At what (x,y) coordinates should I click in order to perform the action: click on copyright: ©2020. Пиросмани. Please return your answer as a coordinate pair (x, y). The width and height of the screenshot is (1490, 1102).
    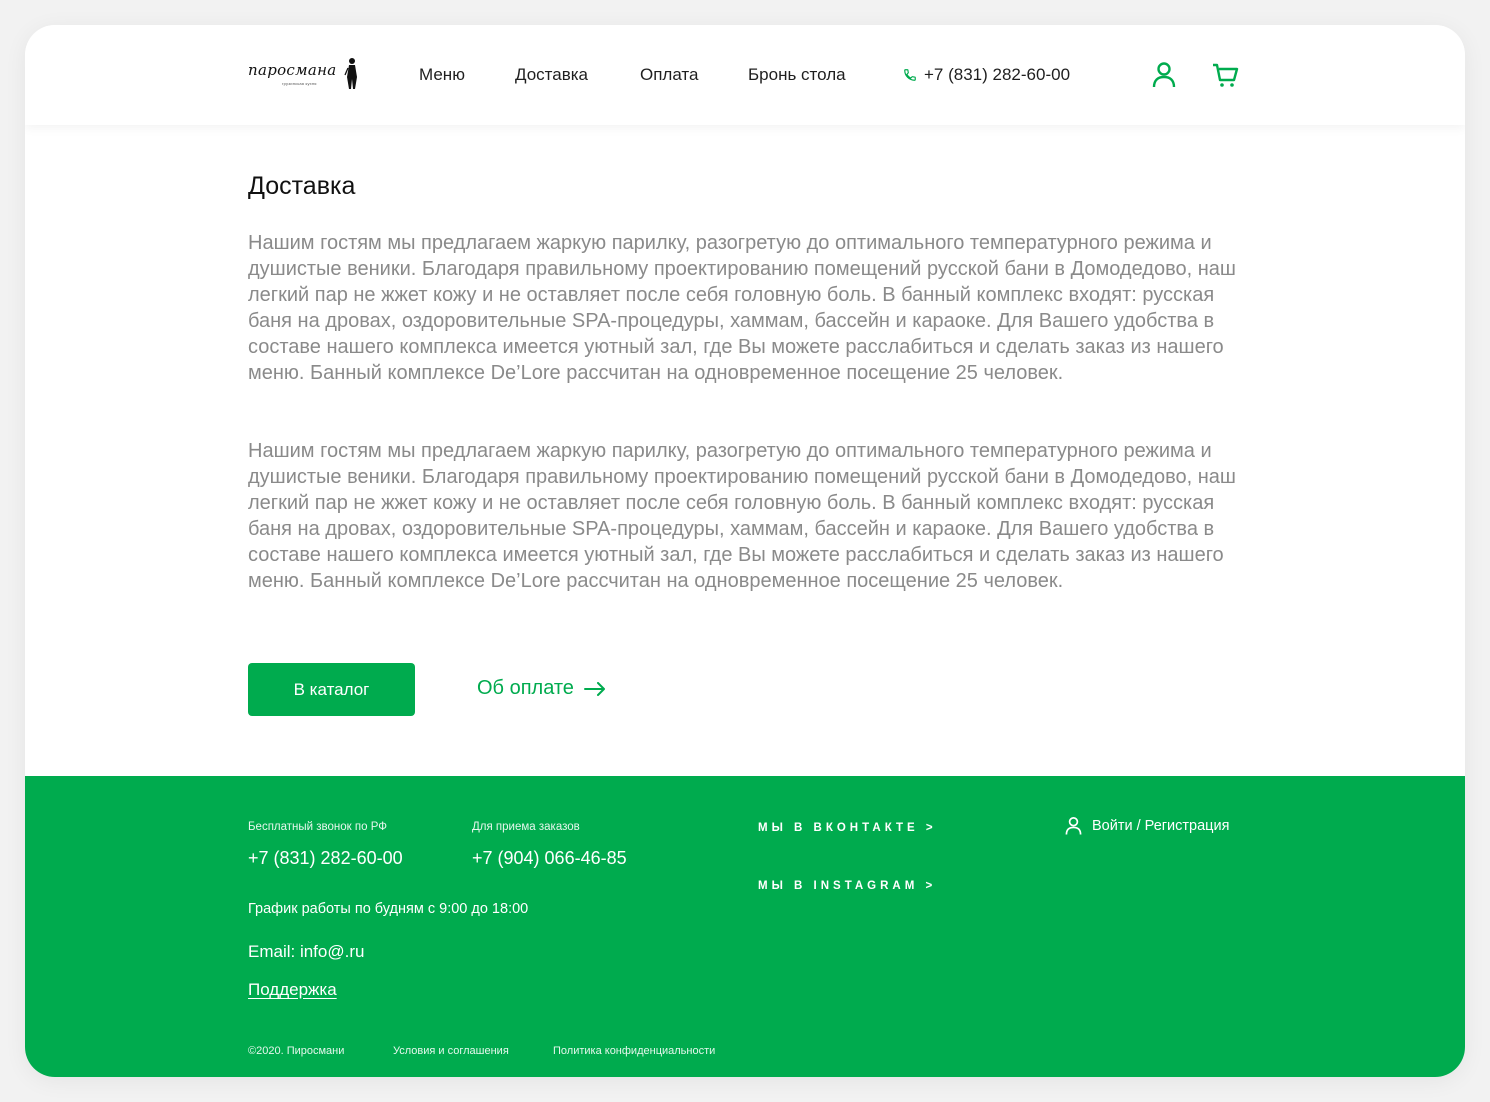
    Looking at the image, I should click on (296, 1051).